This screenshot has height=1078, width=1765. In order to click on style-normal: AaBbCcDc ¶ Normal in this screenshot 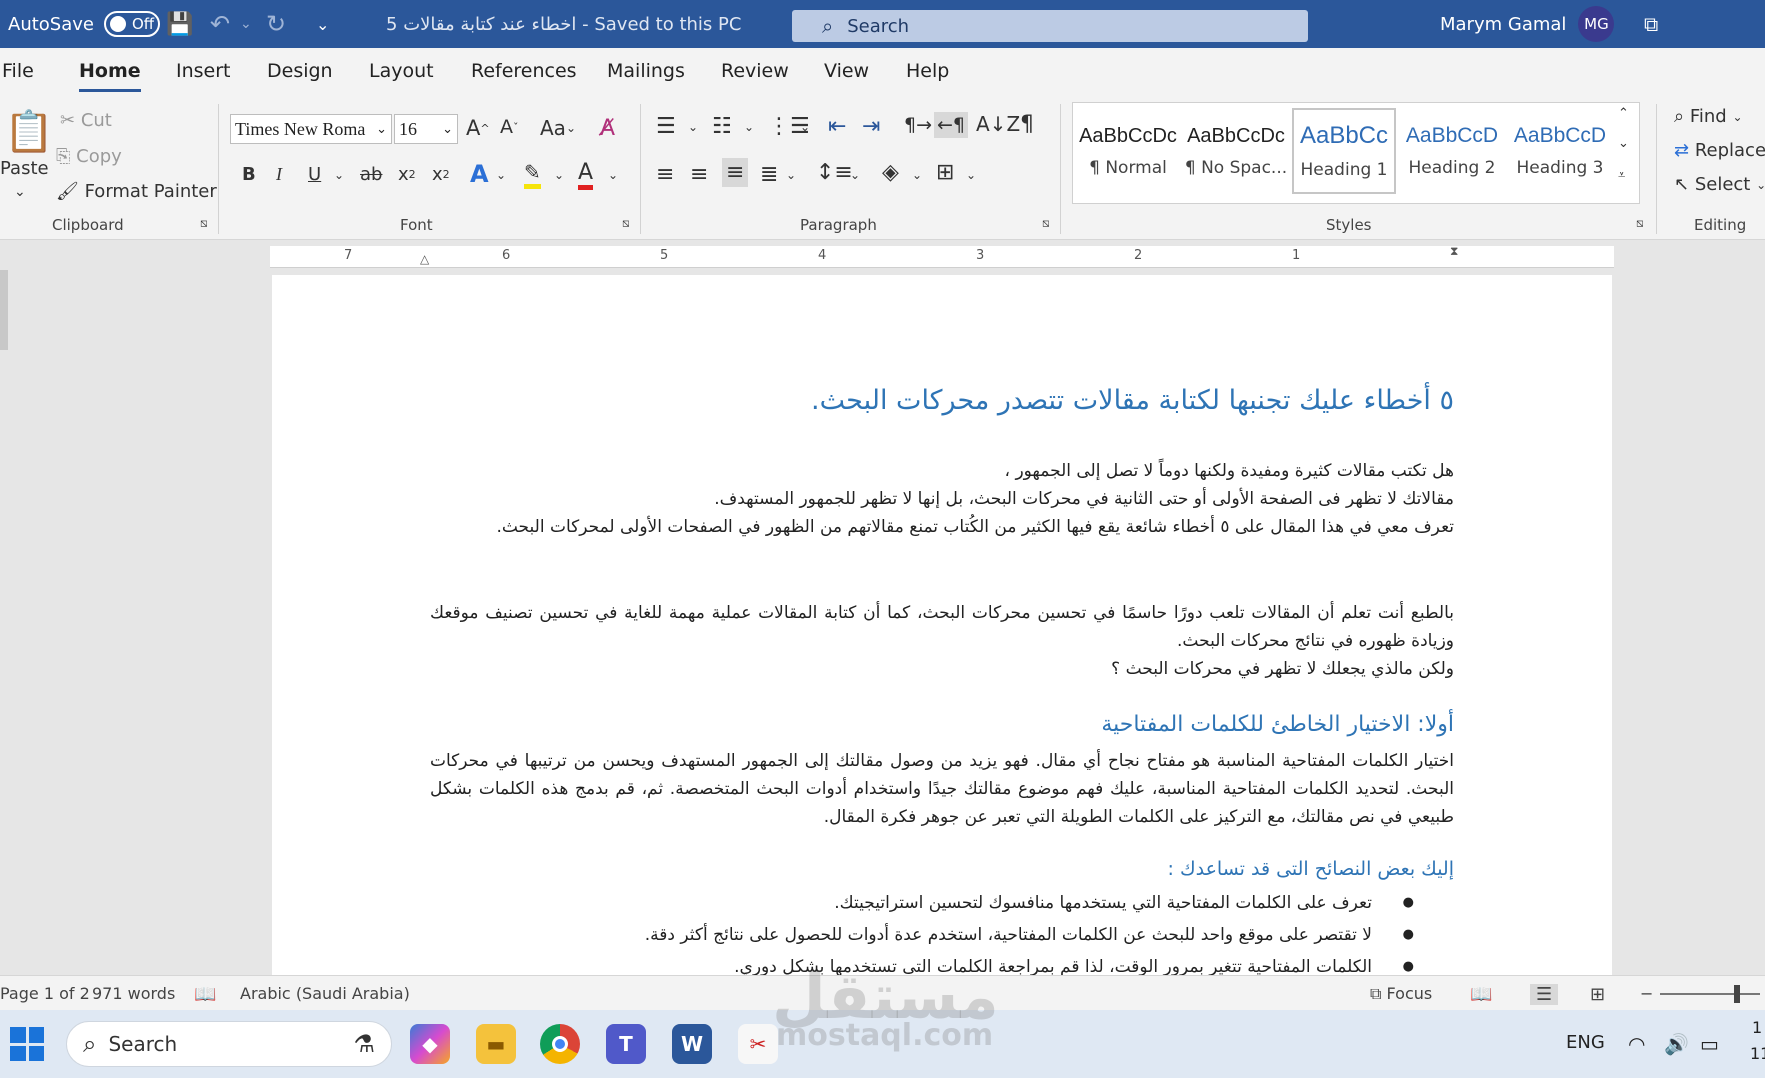, I will do `click(1128, 151)`.